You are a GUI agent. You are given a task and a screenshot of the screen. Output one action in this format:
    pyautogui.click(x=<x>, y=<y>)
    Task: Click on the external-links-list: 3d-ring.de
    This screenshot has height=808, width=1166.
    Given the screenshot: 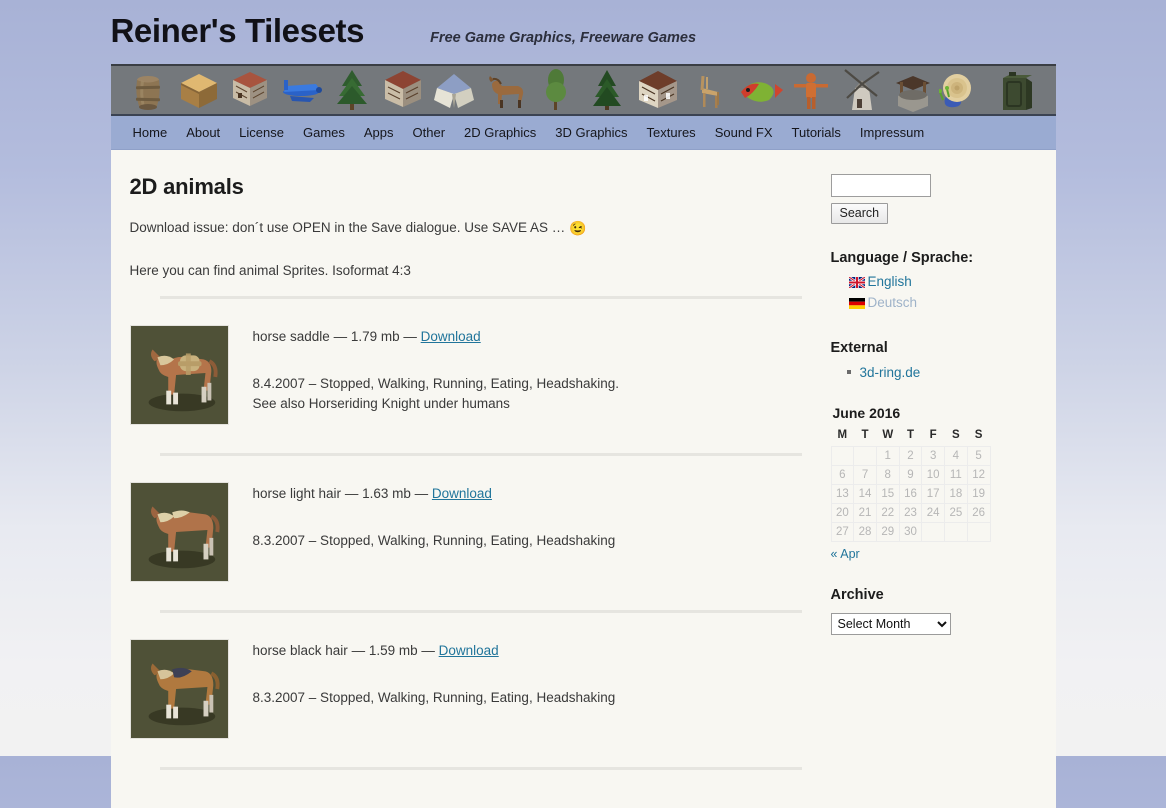 What is the action you would take?
    pyautogui.click(x=936, y=373)
    